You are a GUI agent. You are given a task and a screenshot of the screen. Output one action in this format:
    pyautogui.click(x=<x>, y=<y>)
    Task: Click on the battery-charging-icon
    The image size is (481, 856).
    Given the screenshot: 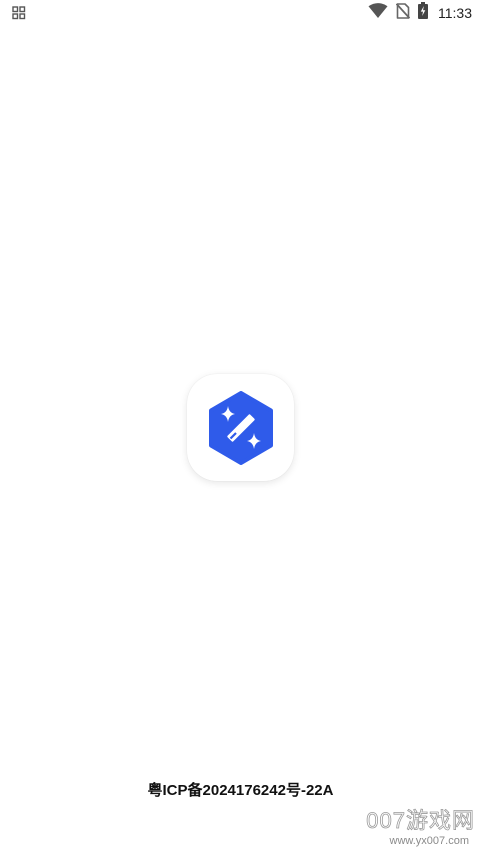 What is the action you would take?
    pyautogui.click(x=423, y=13)
    